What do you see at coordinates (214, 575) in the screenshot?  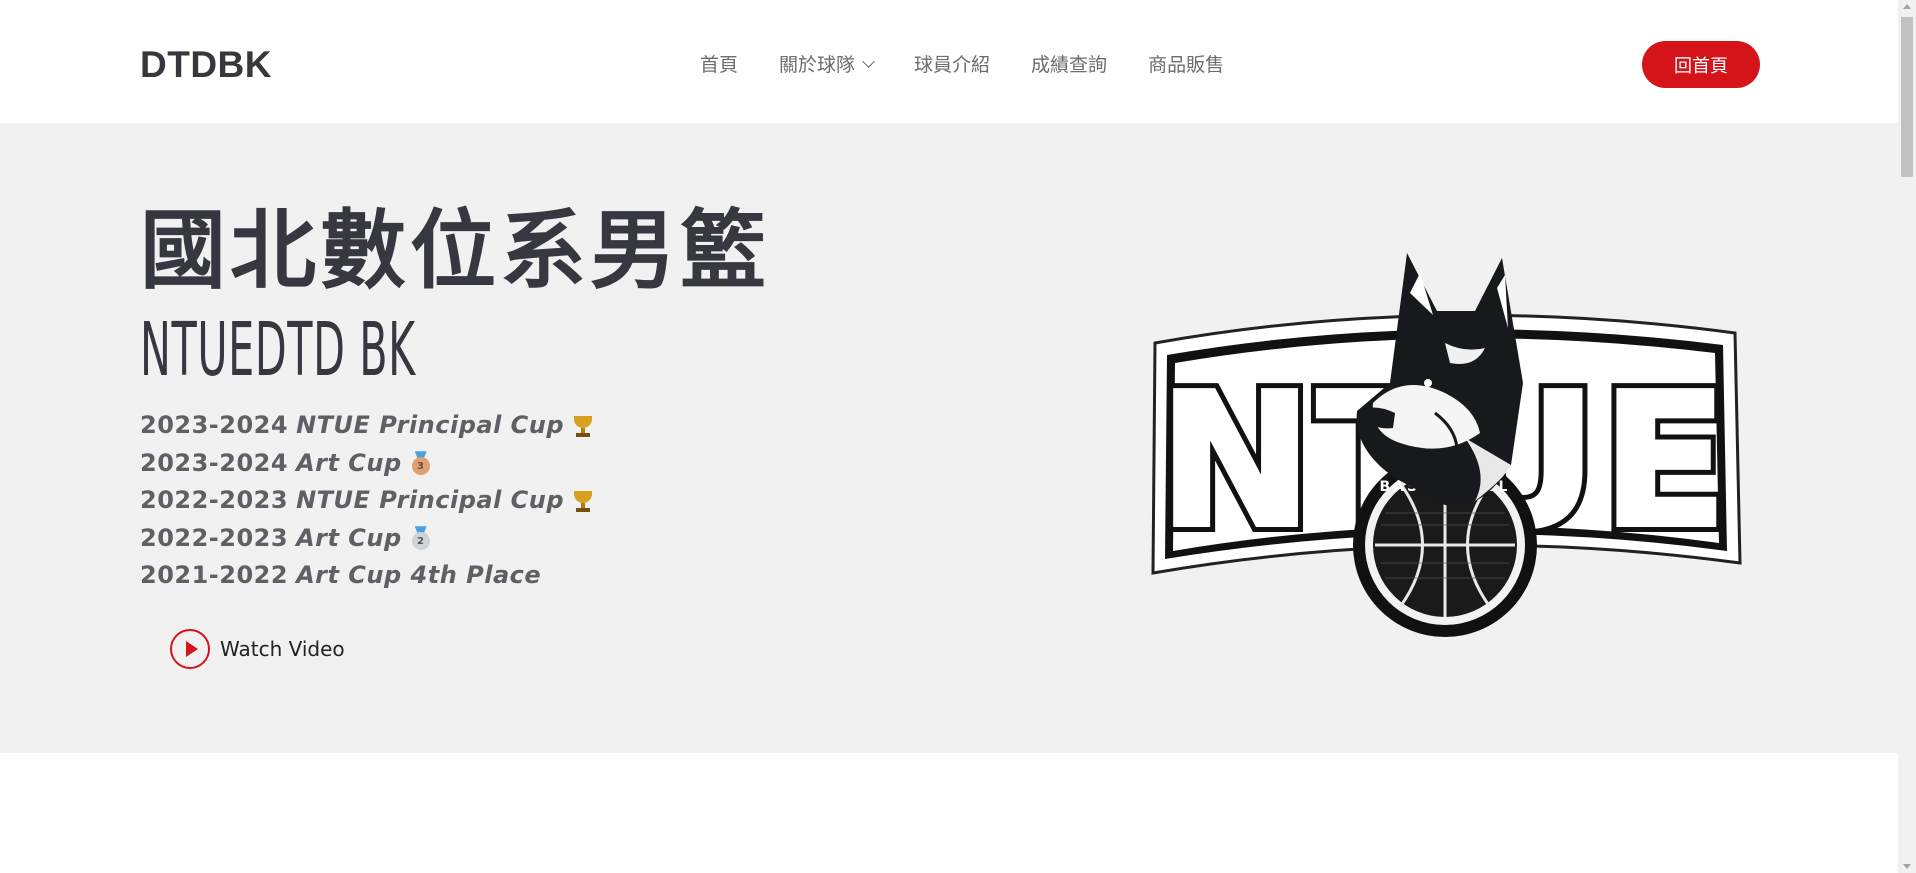 I see `award-year: 2021-2022` at bounding box center [214, 575].